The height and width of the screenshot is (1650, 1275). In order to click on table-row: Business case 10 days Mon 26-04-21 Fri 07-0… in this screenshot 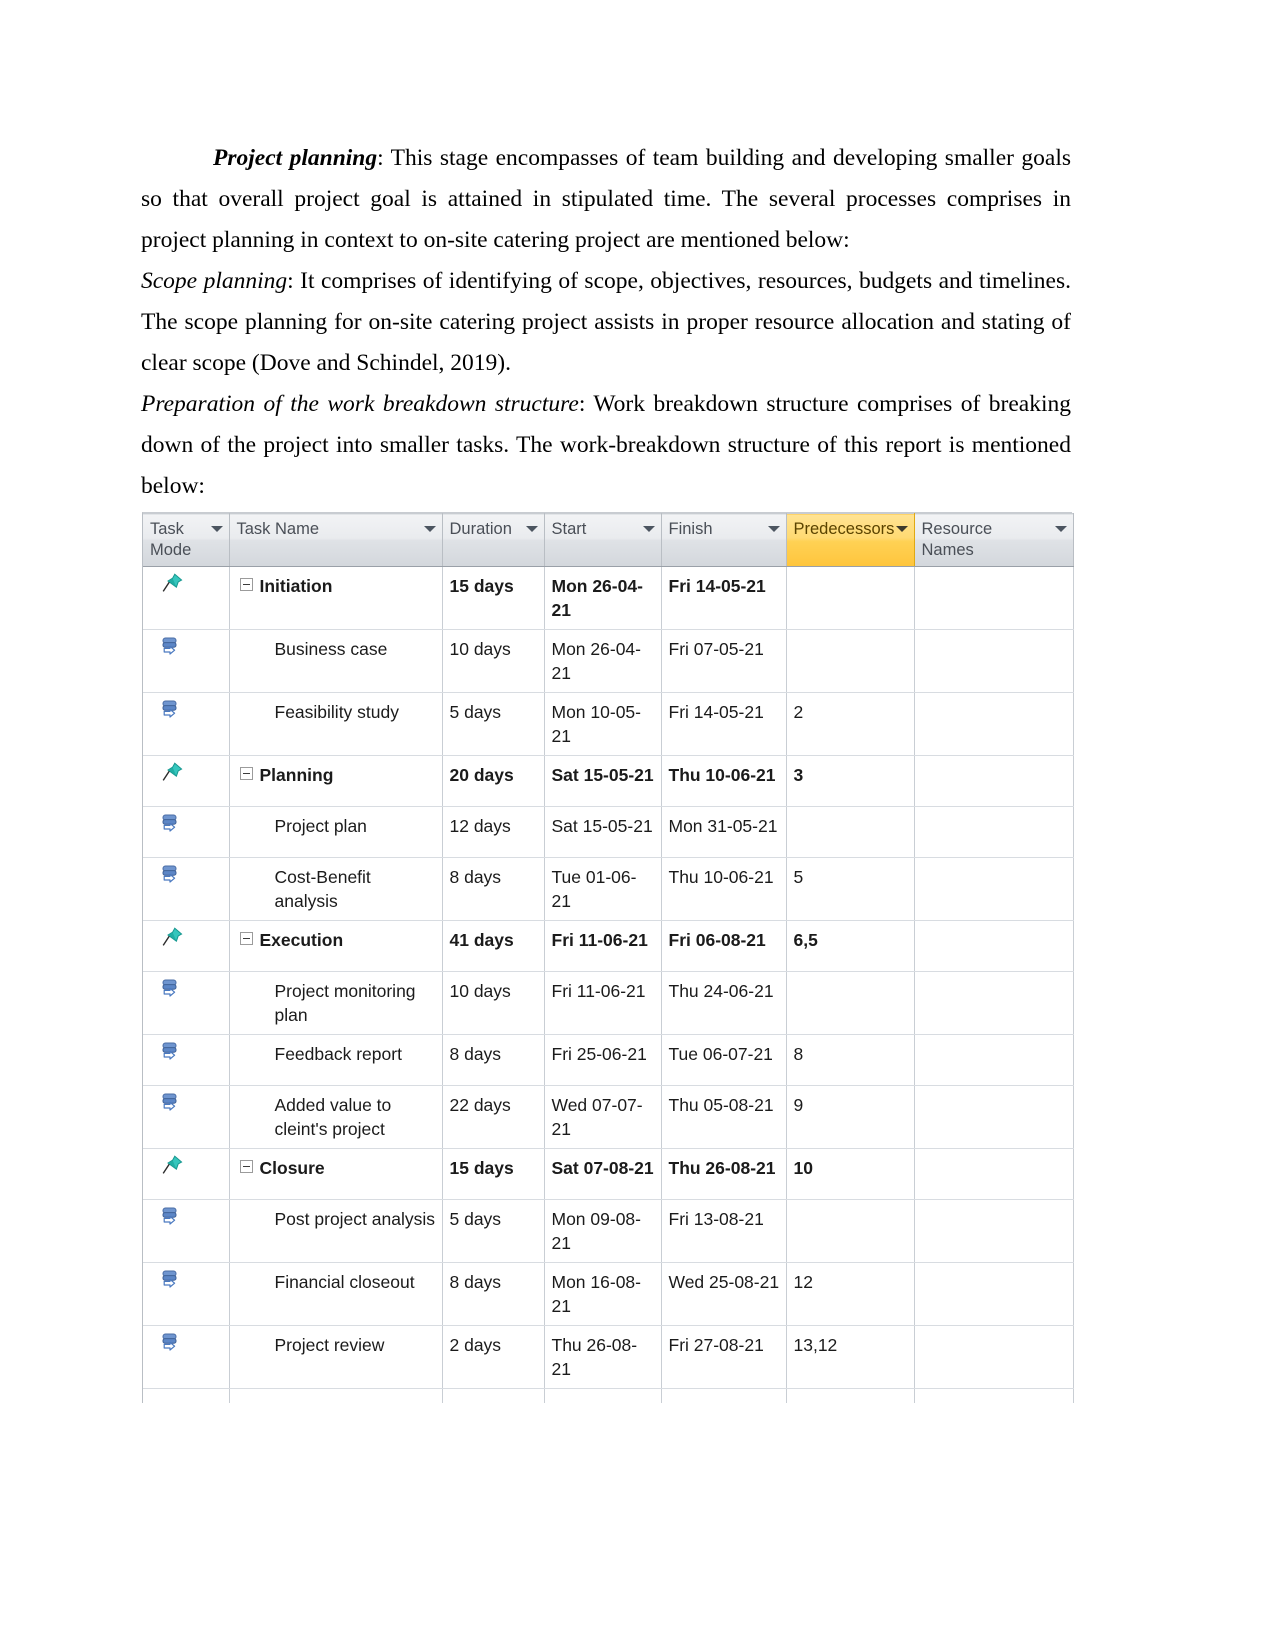, I will do `click(608, 661)`.